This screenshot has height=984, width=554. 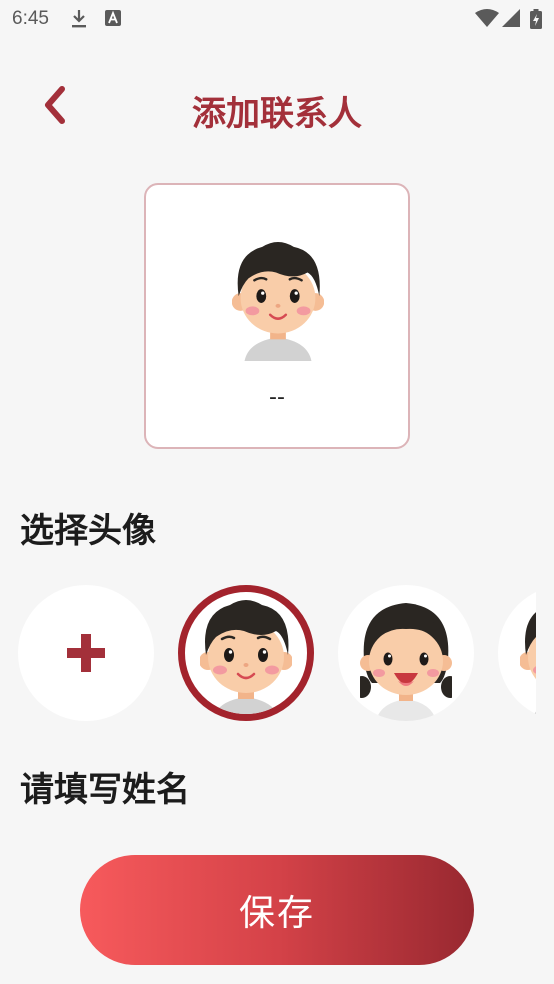 I want to click on add-avatar-button, so click(x=86, y=653).